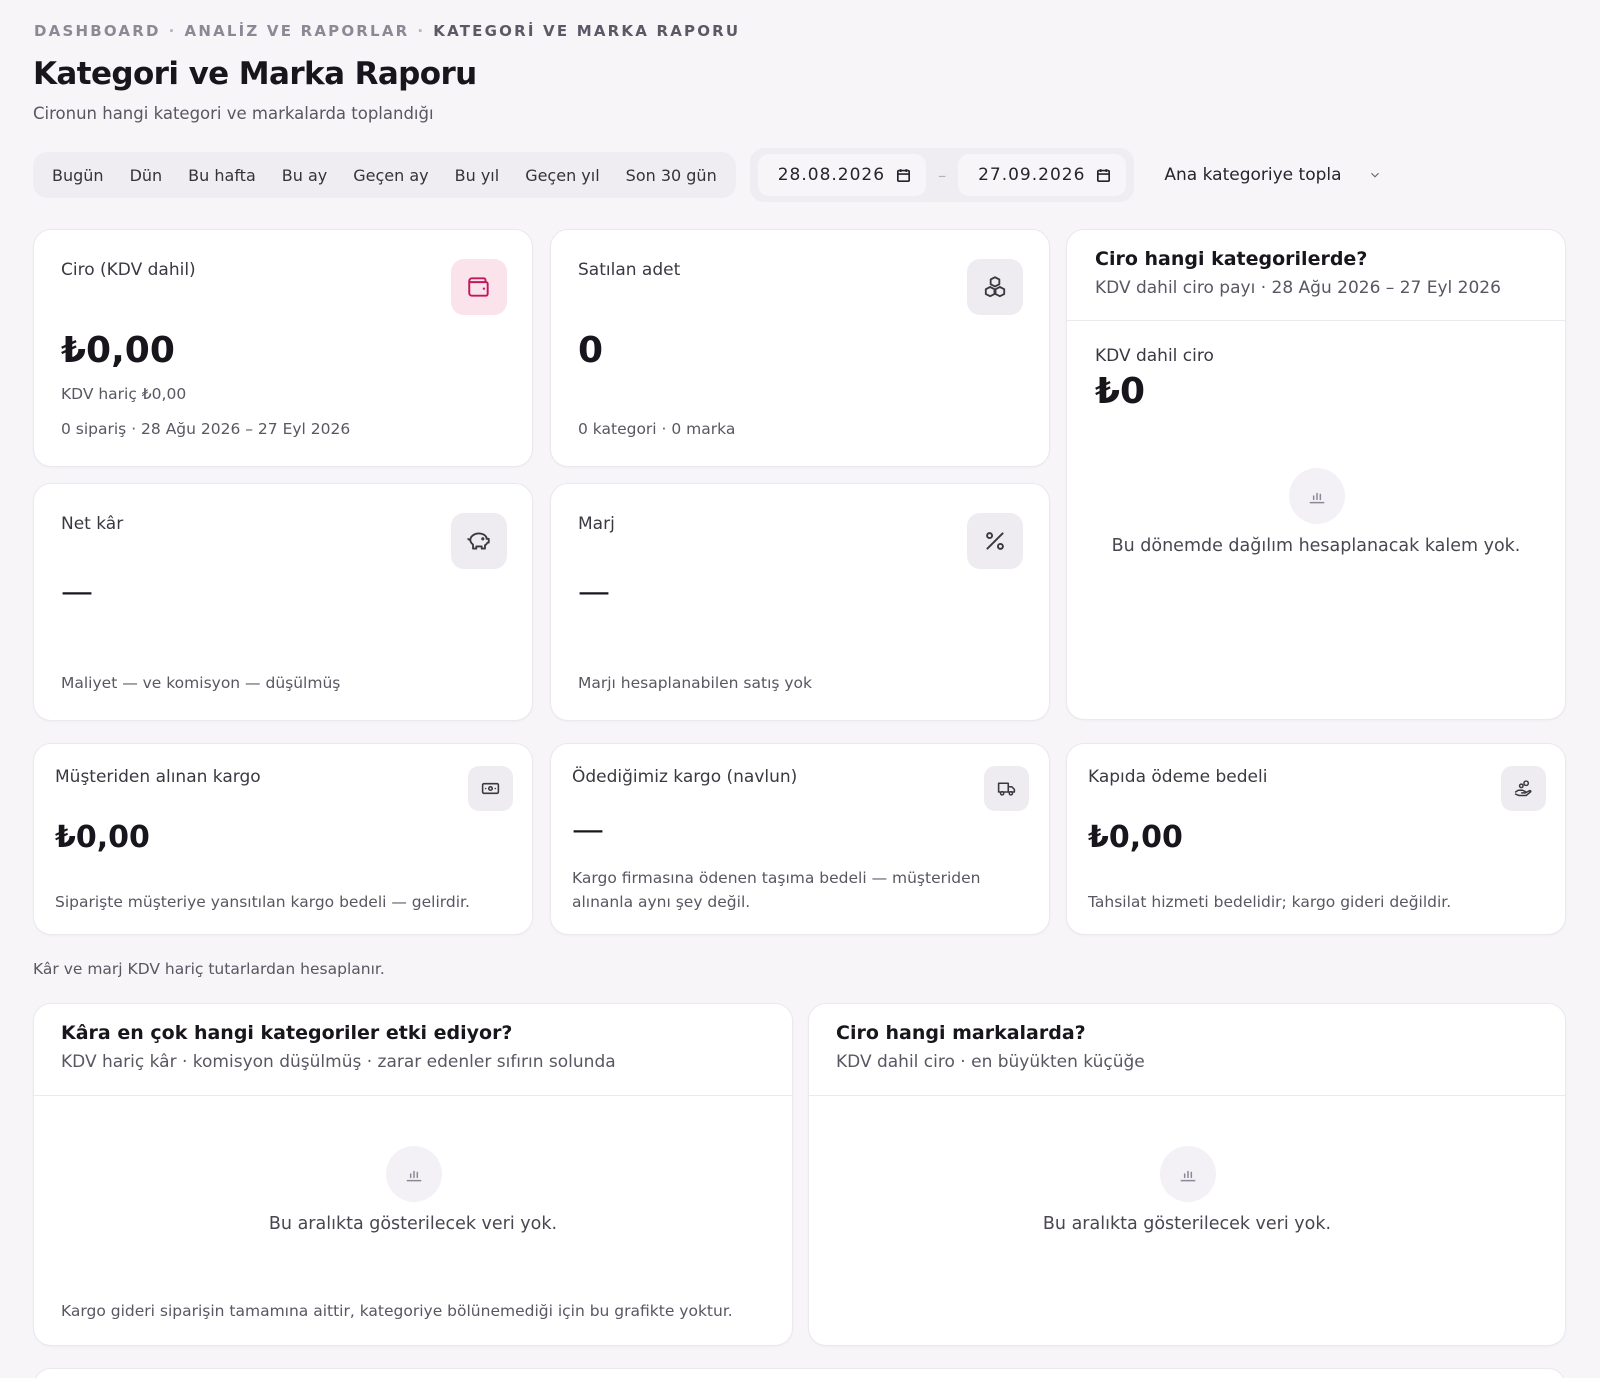 This screenshot has height=1378, width=1600. I want to click on units-icon-box, so click(995, 287).